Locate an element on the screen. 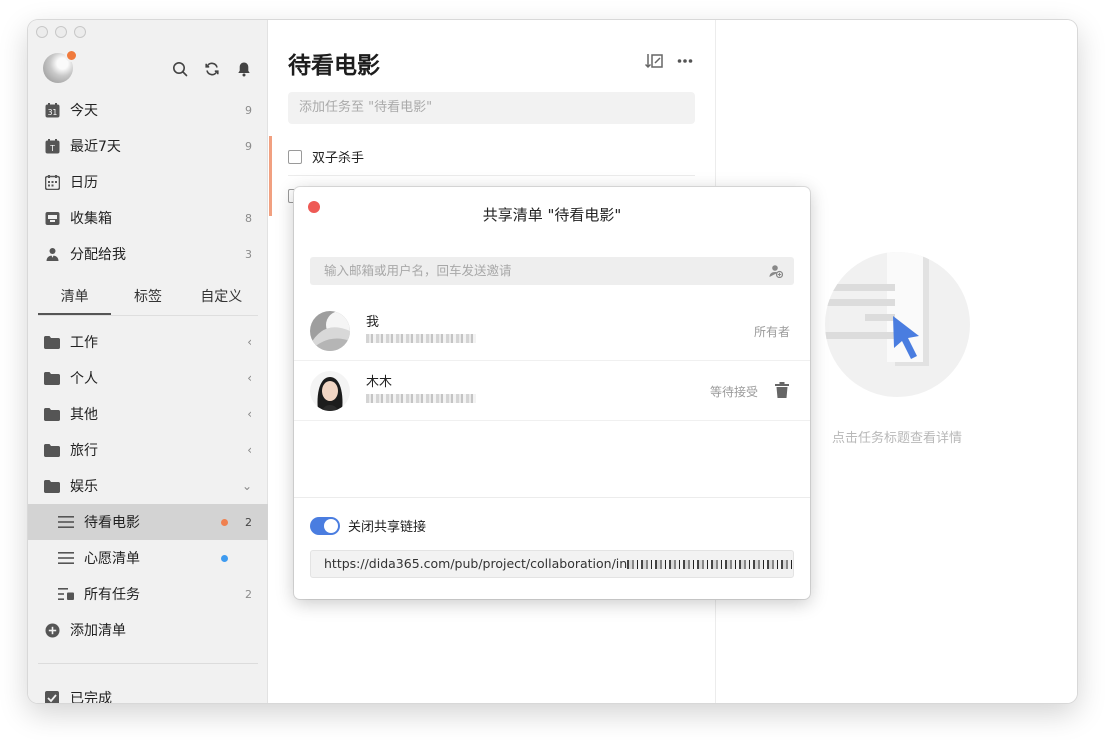 This screenshot has width=1105, height=740. share-link-redacted is located at coordinates (710, 564).